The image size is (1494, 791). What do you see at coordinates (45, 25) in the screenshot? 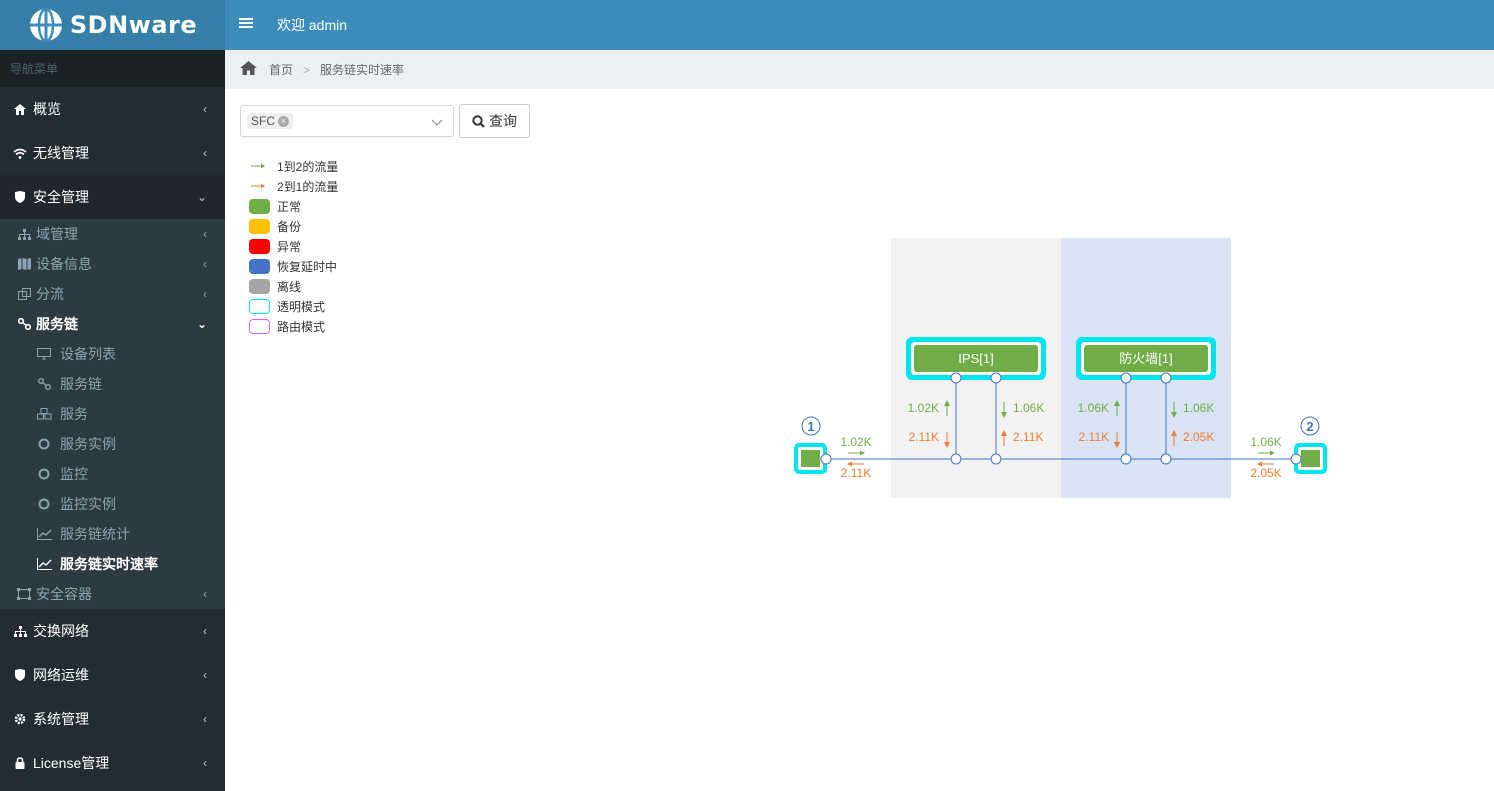
I see `globe-logo-icon` at bounding box center [45, 25].